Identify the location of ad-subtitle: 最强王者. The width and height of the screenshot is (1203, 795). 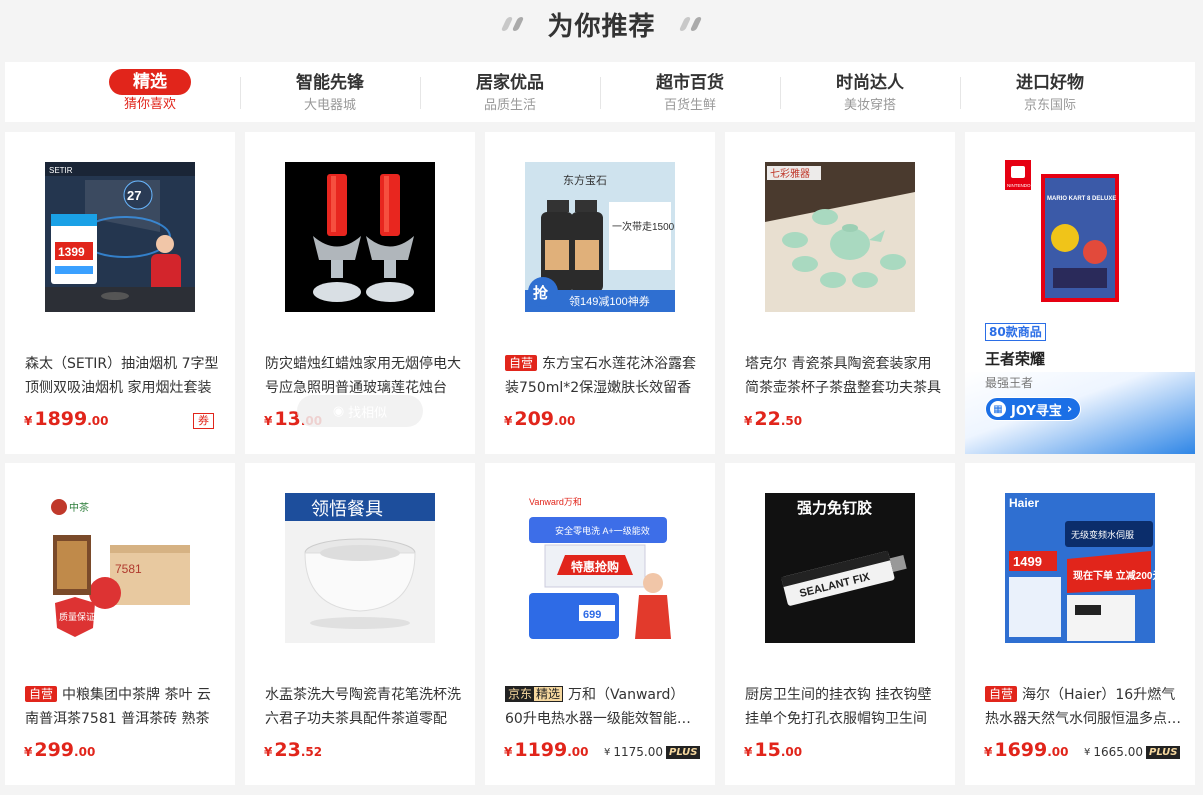
(1009, 383).